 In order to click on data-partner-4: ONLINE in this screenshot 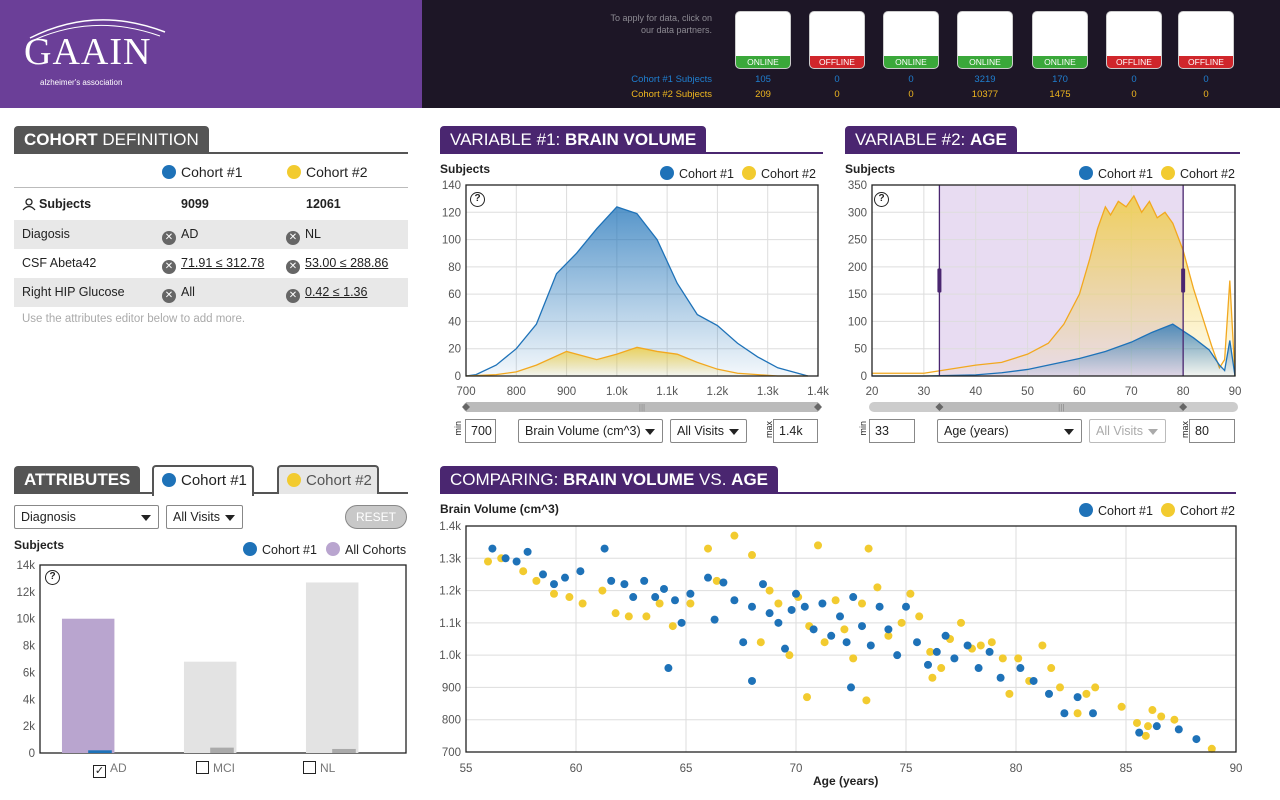, I will do `click(985, 40)`.